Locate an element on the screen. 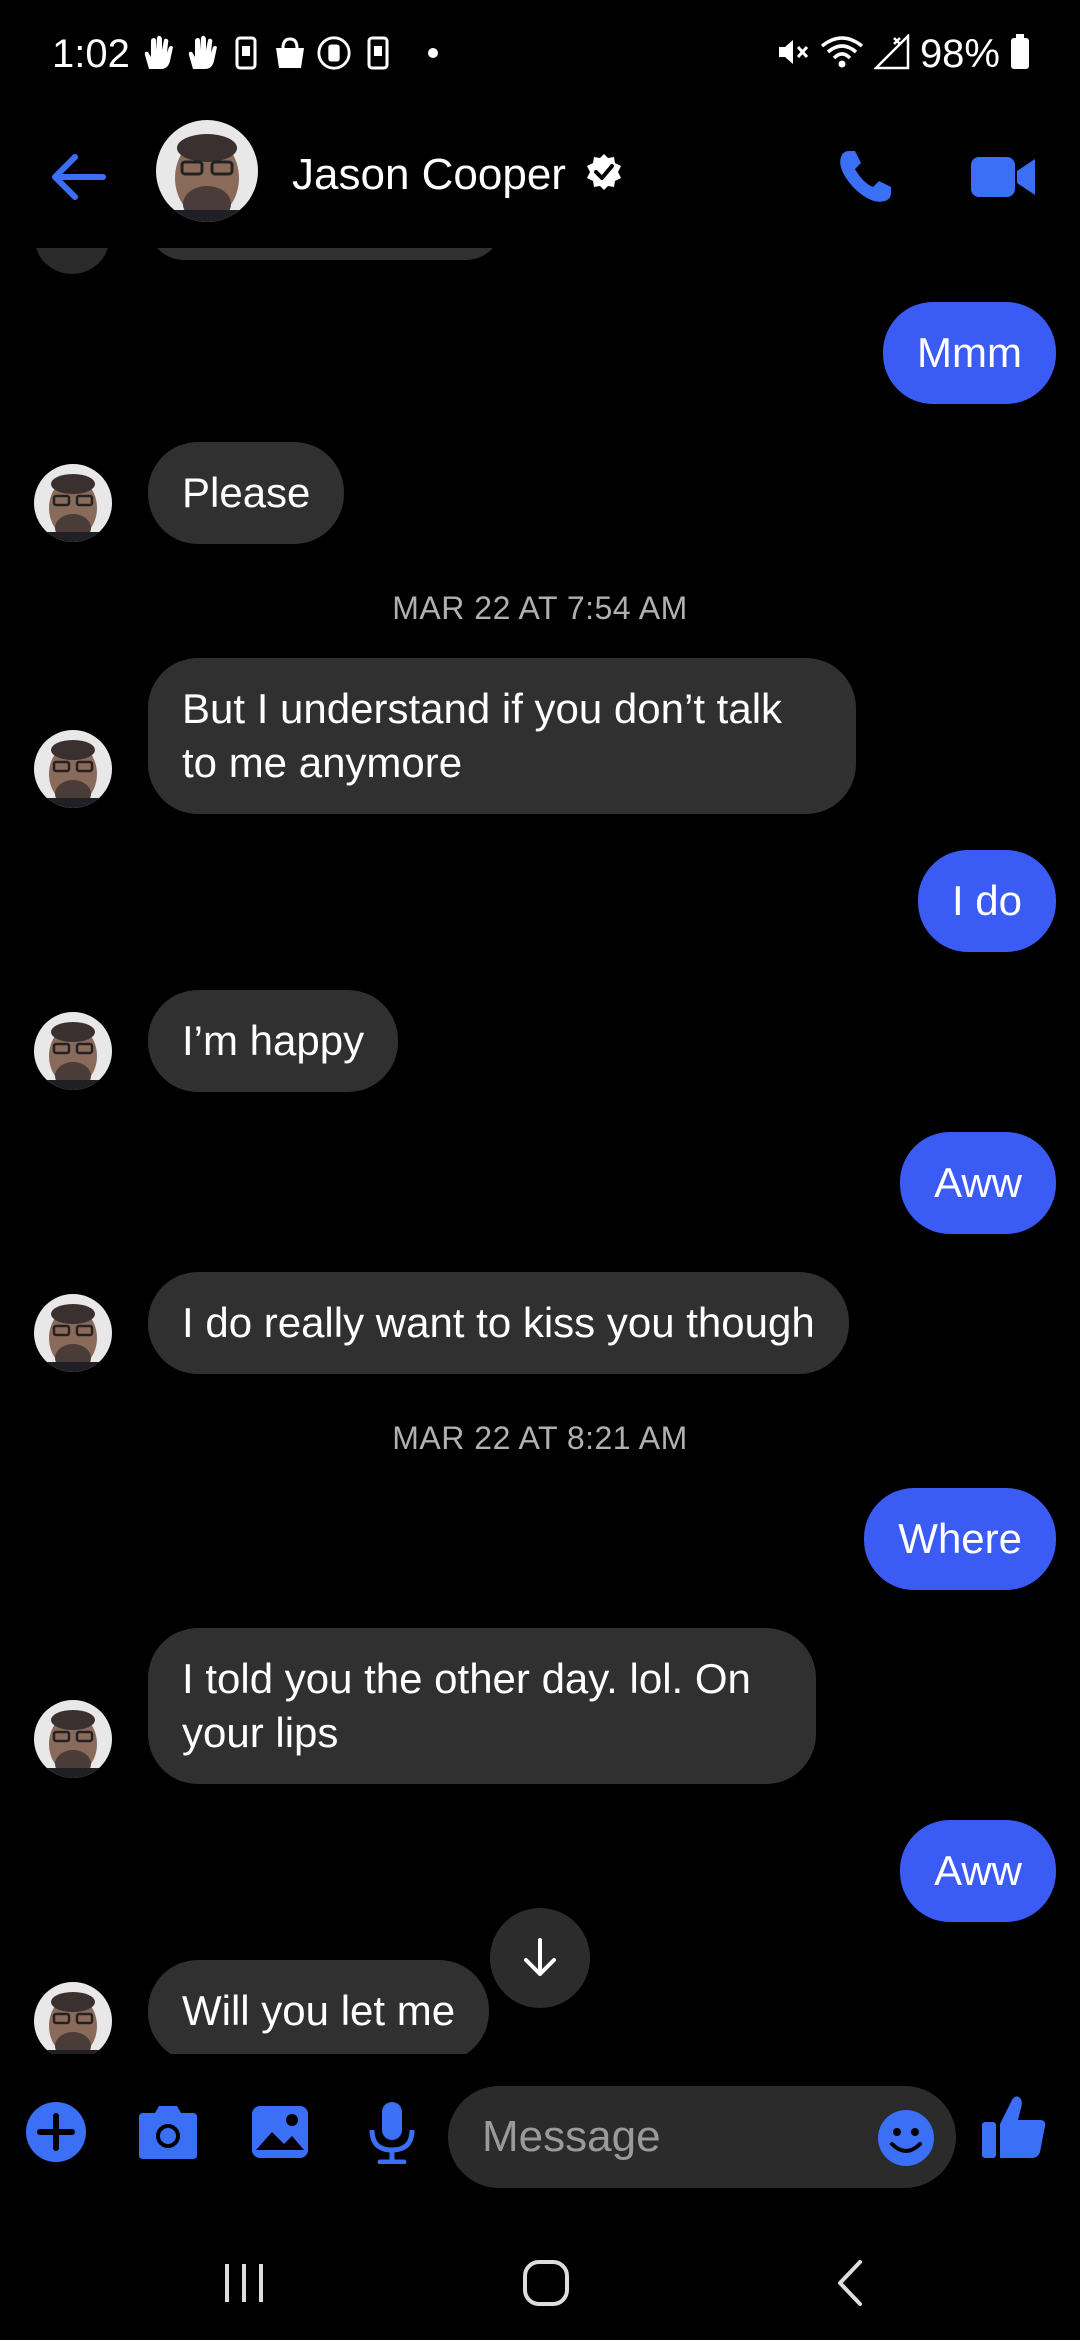 The image size is (1080, 2340). voice-call-button is located at coordinates (865, 177).